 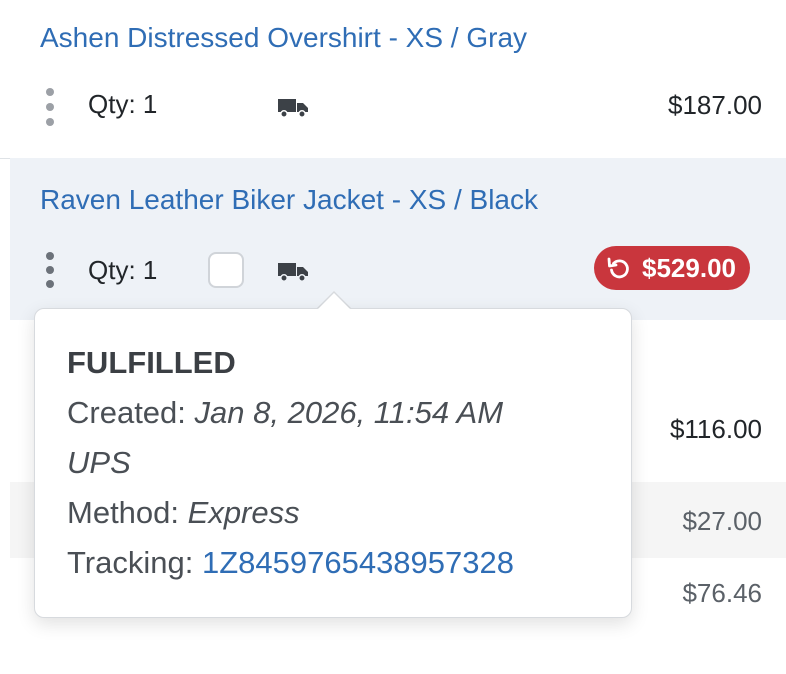 I want to click on refund-price-badge: $529.00, so click(x=672, y=268).